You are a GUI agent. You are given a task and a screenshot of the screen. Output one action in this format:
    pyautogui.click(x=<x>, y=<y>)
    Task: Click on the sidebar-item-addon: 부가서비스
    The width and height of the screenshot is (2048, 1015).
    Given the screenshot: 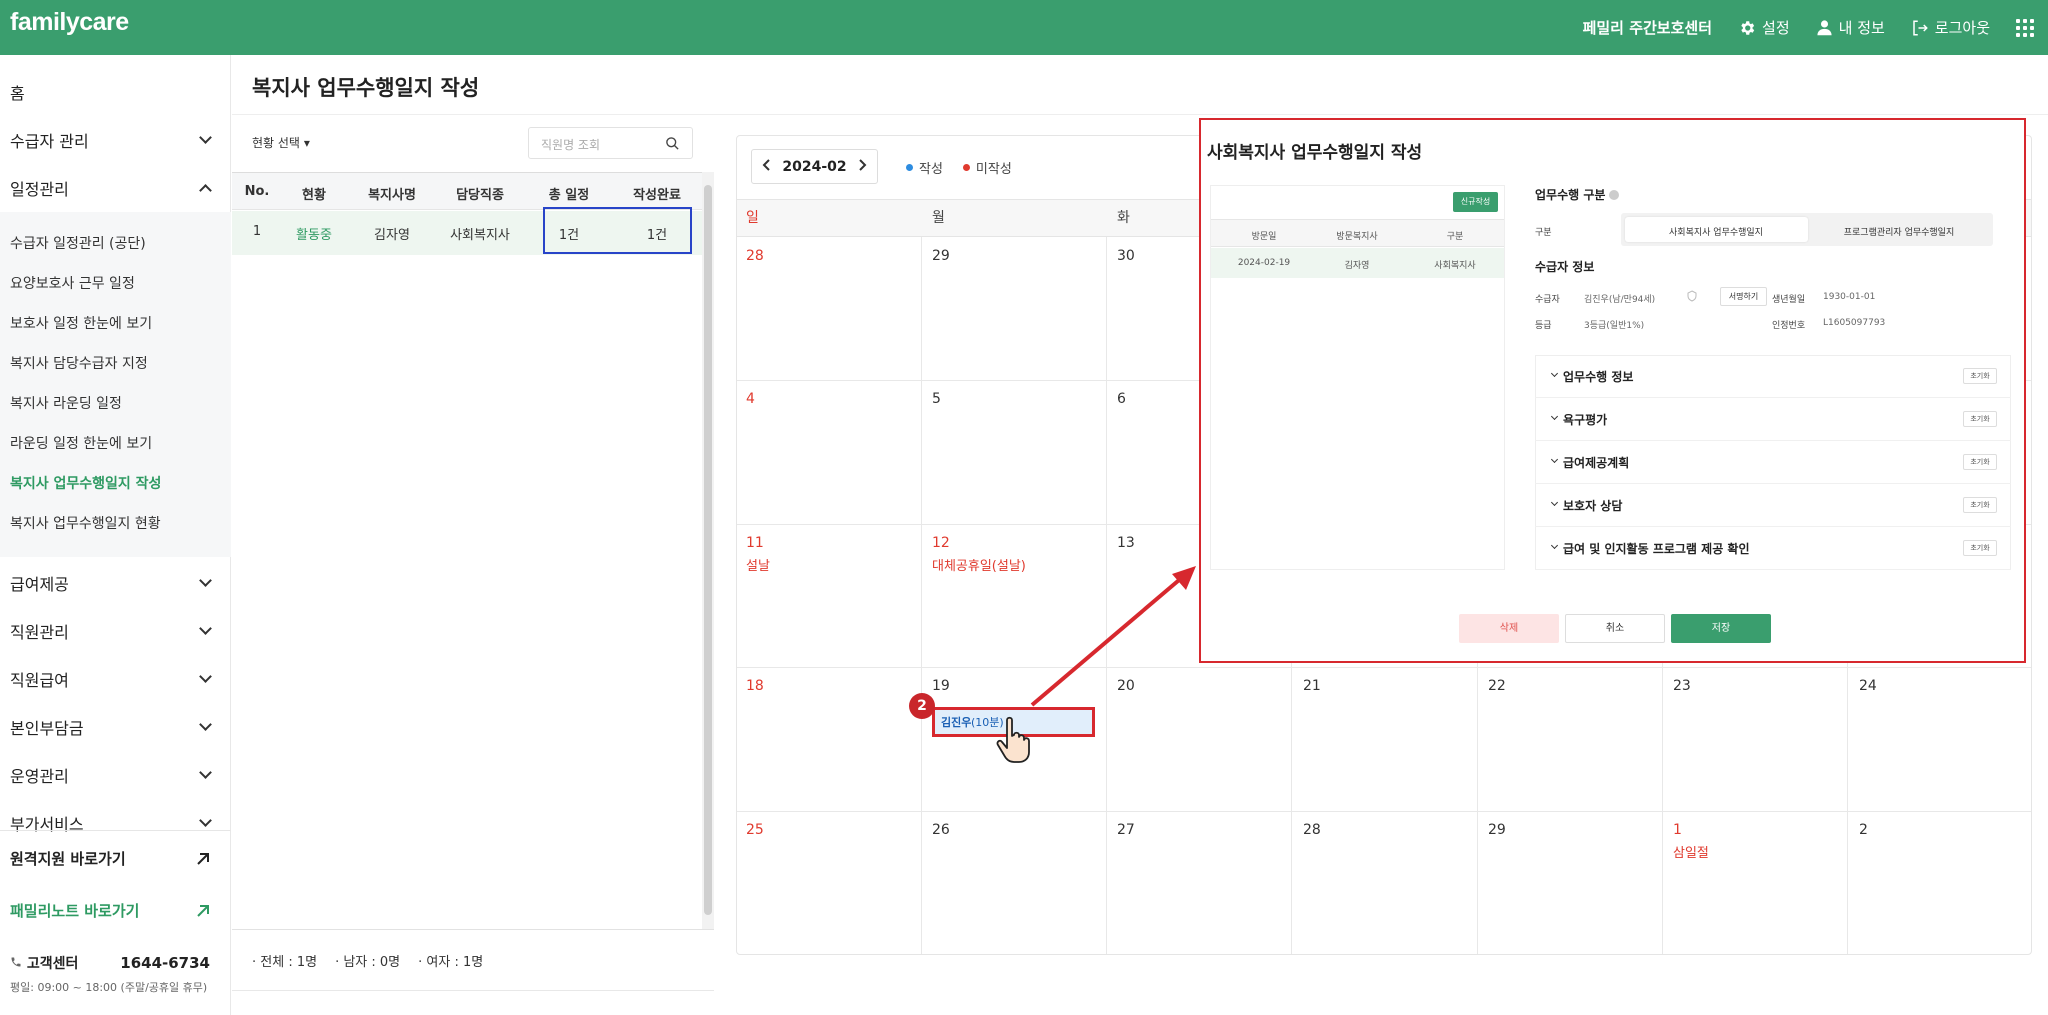 What is the action you would take?
    pyautogui.click(x=111, y=823)
    